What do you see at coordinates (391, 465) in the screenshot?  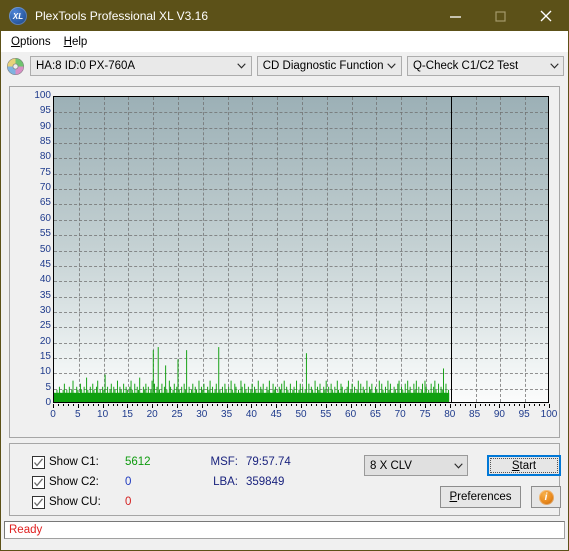 I see `speed-select-value: 8 X CLV` at bounding box center [391, 465].